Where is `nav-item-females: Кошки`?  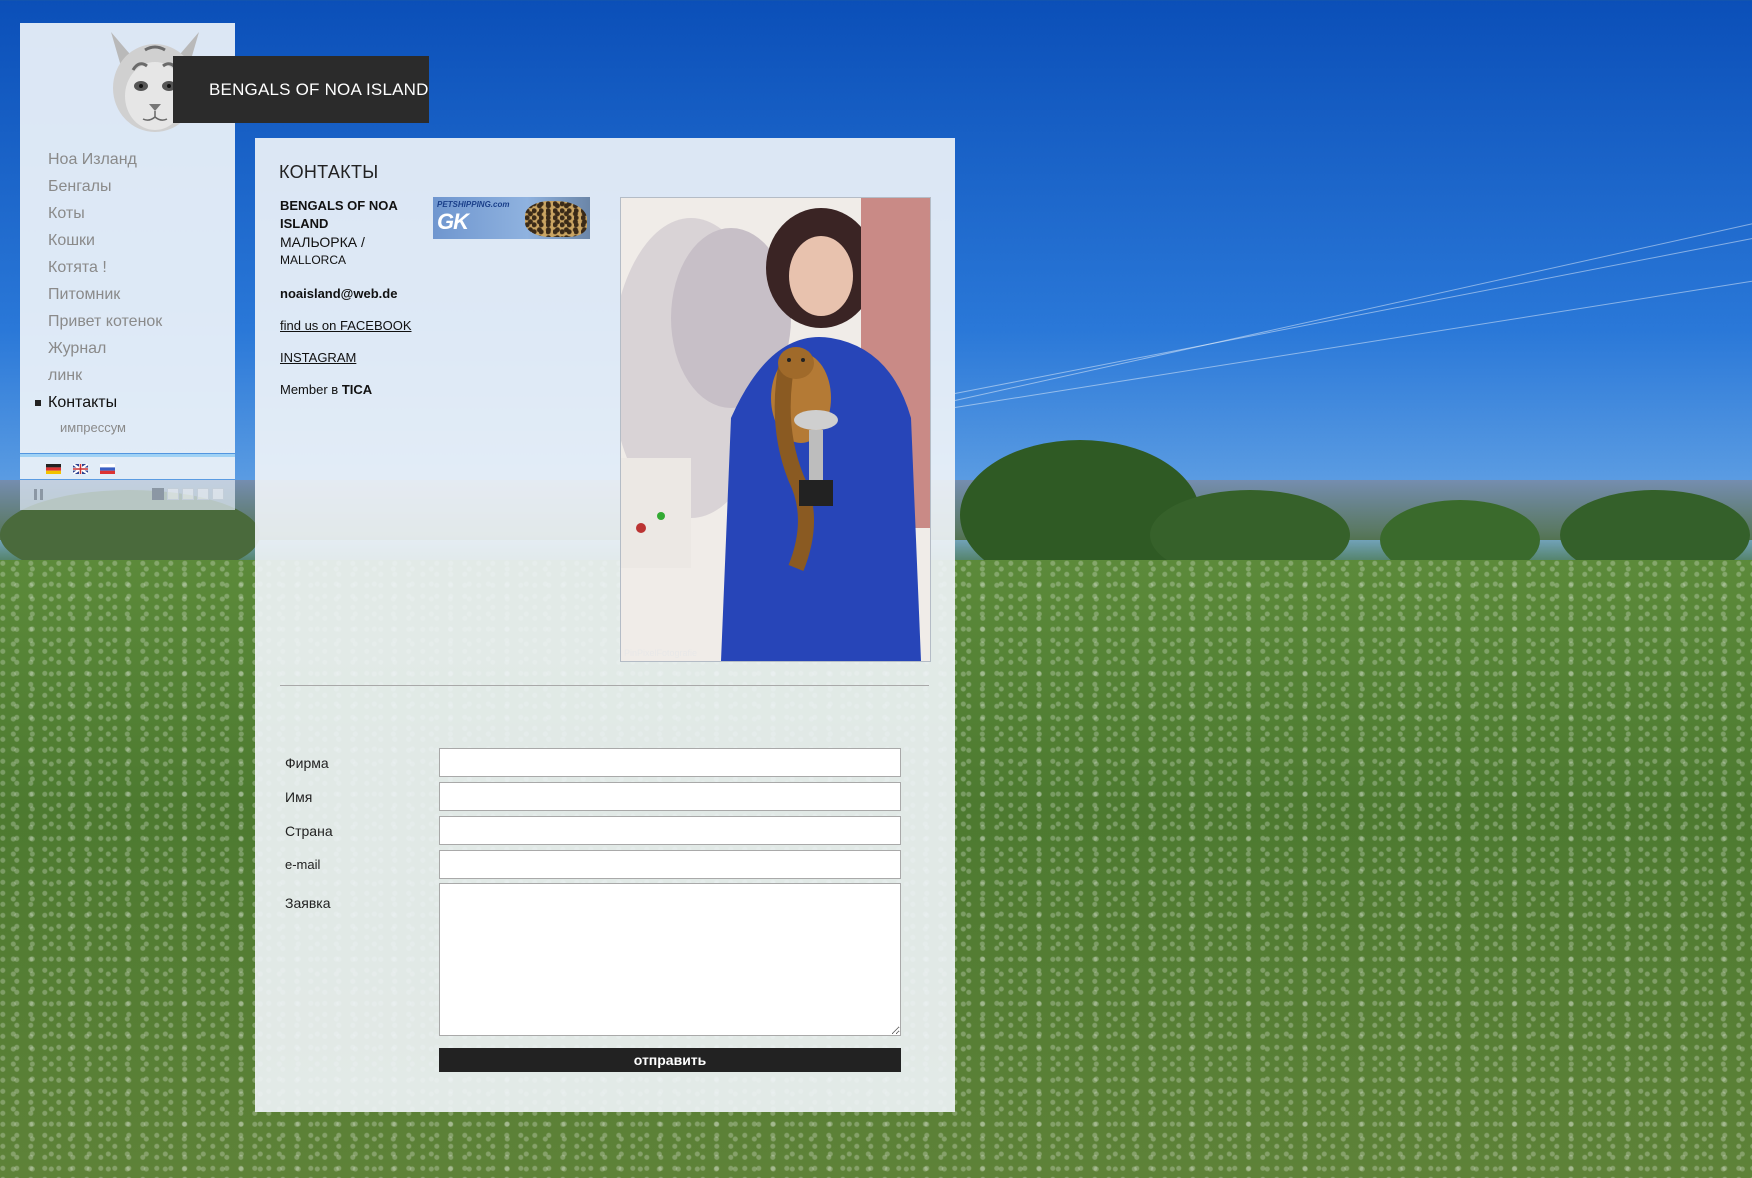 nav-item-females: Кошки is located at coordinates (127, 240).